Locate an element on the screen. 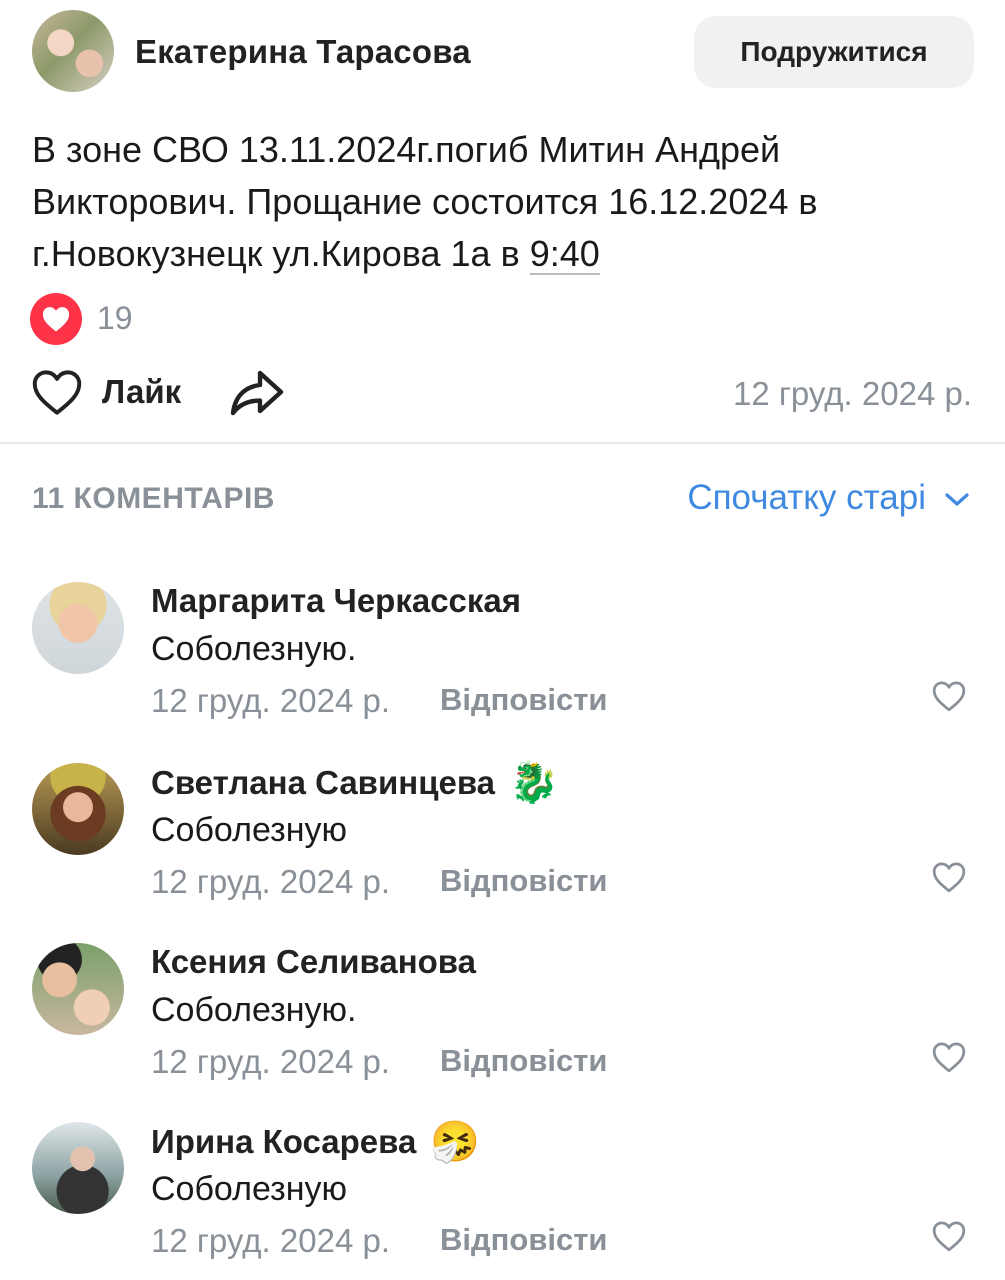 This screenshot has height=1280, width=1005. comment-author: Ирина Косарева 🤧 is located at coordinates (315, 1142).